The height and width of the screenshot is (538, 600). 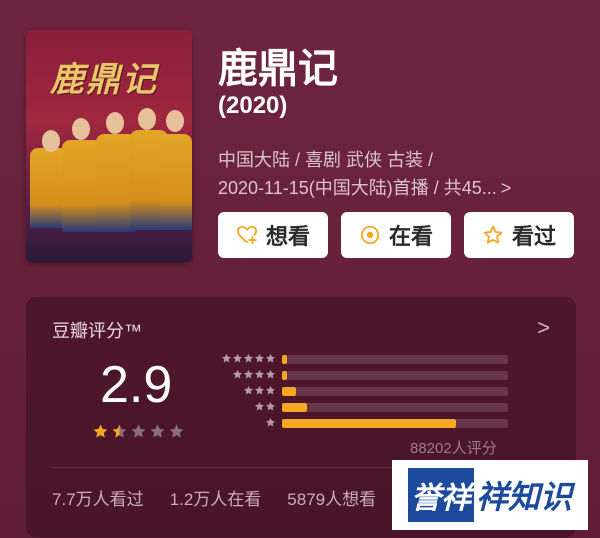 What do you see at coordinates (287, 236) in the screenshot?
I see `want-label: 想看` at bounding box center [287, 236].